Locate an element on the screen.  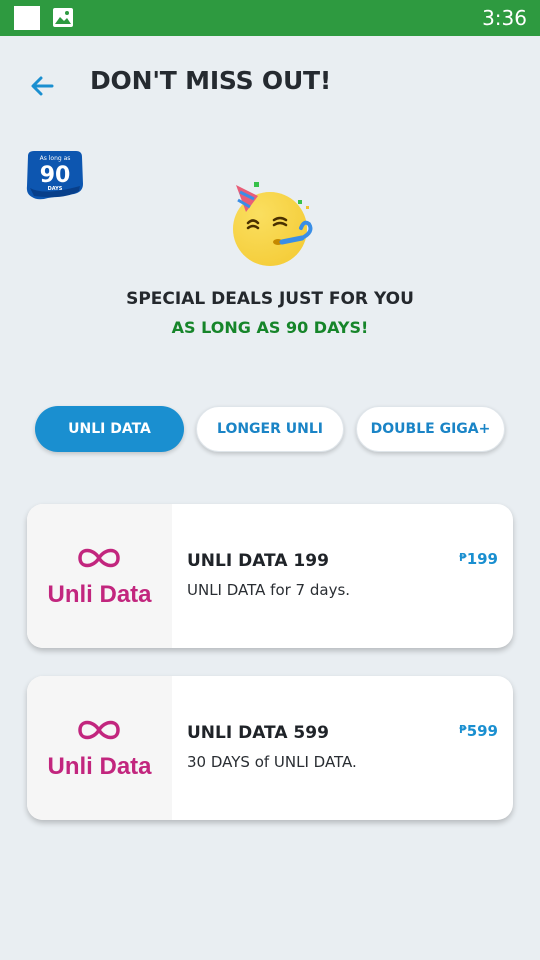
page-title: DON'T MISS OUT! is located at coordinates (211, 80).